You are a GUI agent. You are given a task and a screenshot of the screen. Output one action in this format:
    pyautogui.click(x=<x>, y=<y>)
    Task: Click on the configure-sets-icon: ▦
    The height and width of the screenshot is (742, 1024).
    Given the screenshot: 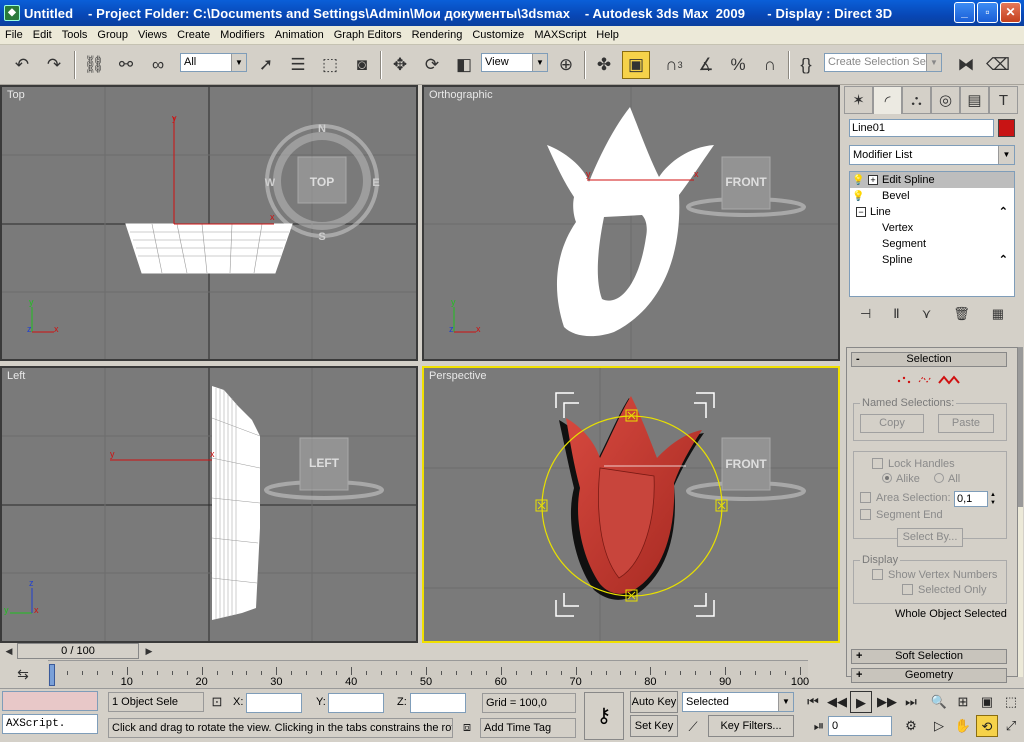 What is the action you would take?
    pyautogui.click(x=998, y=314)
    